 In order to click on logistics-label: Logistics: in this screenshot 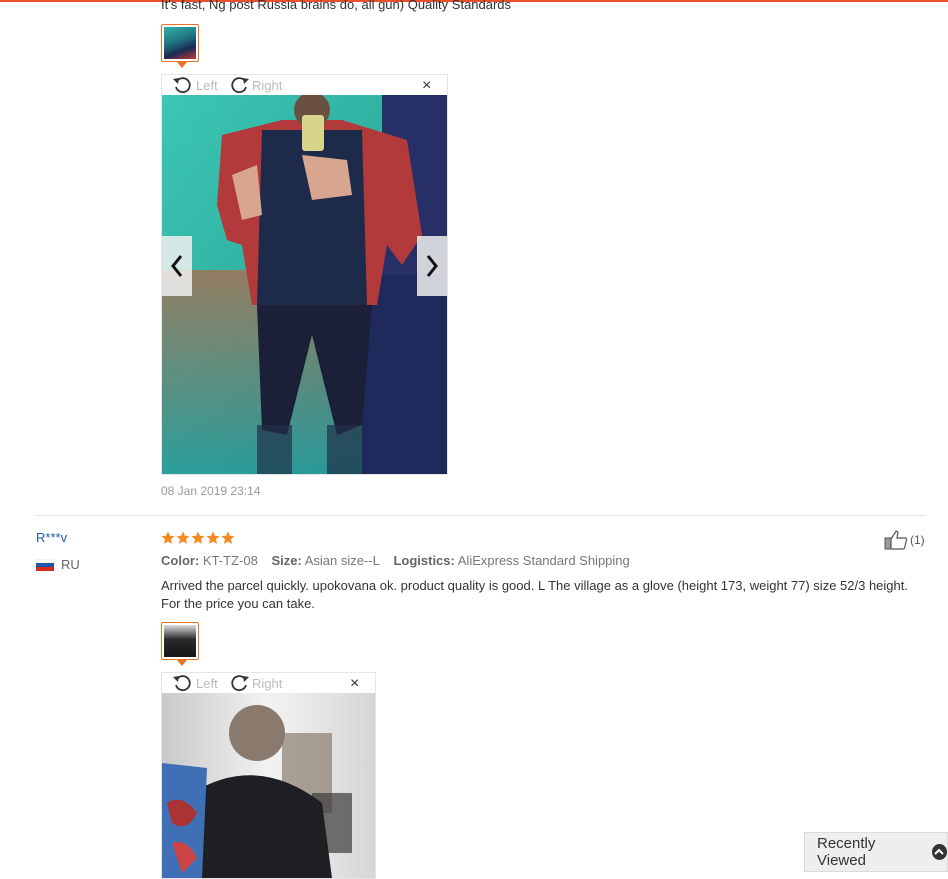, I will do `click(424, 560)`.